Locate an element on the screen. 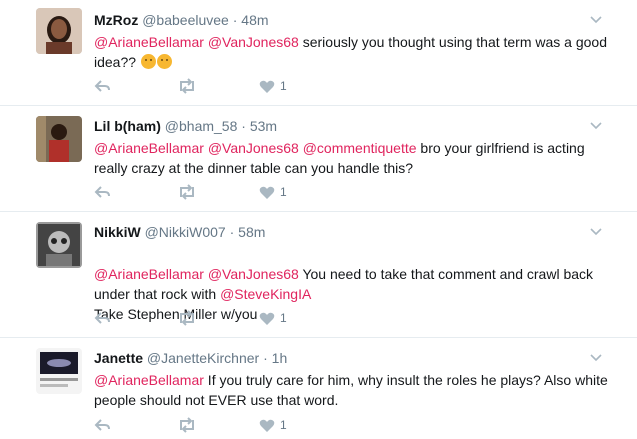  display-name: NikkiW is located at coordinates (117, 232).